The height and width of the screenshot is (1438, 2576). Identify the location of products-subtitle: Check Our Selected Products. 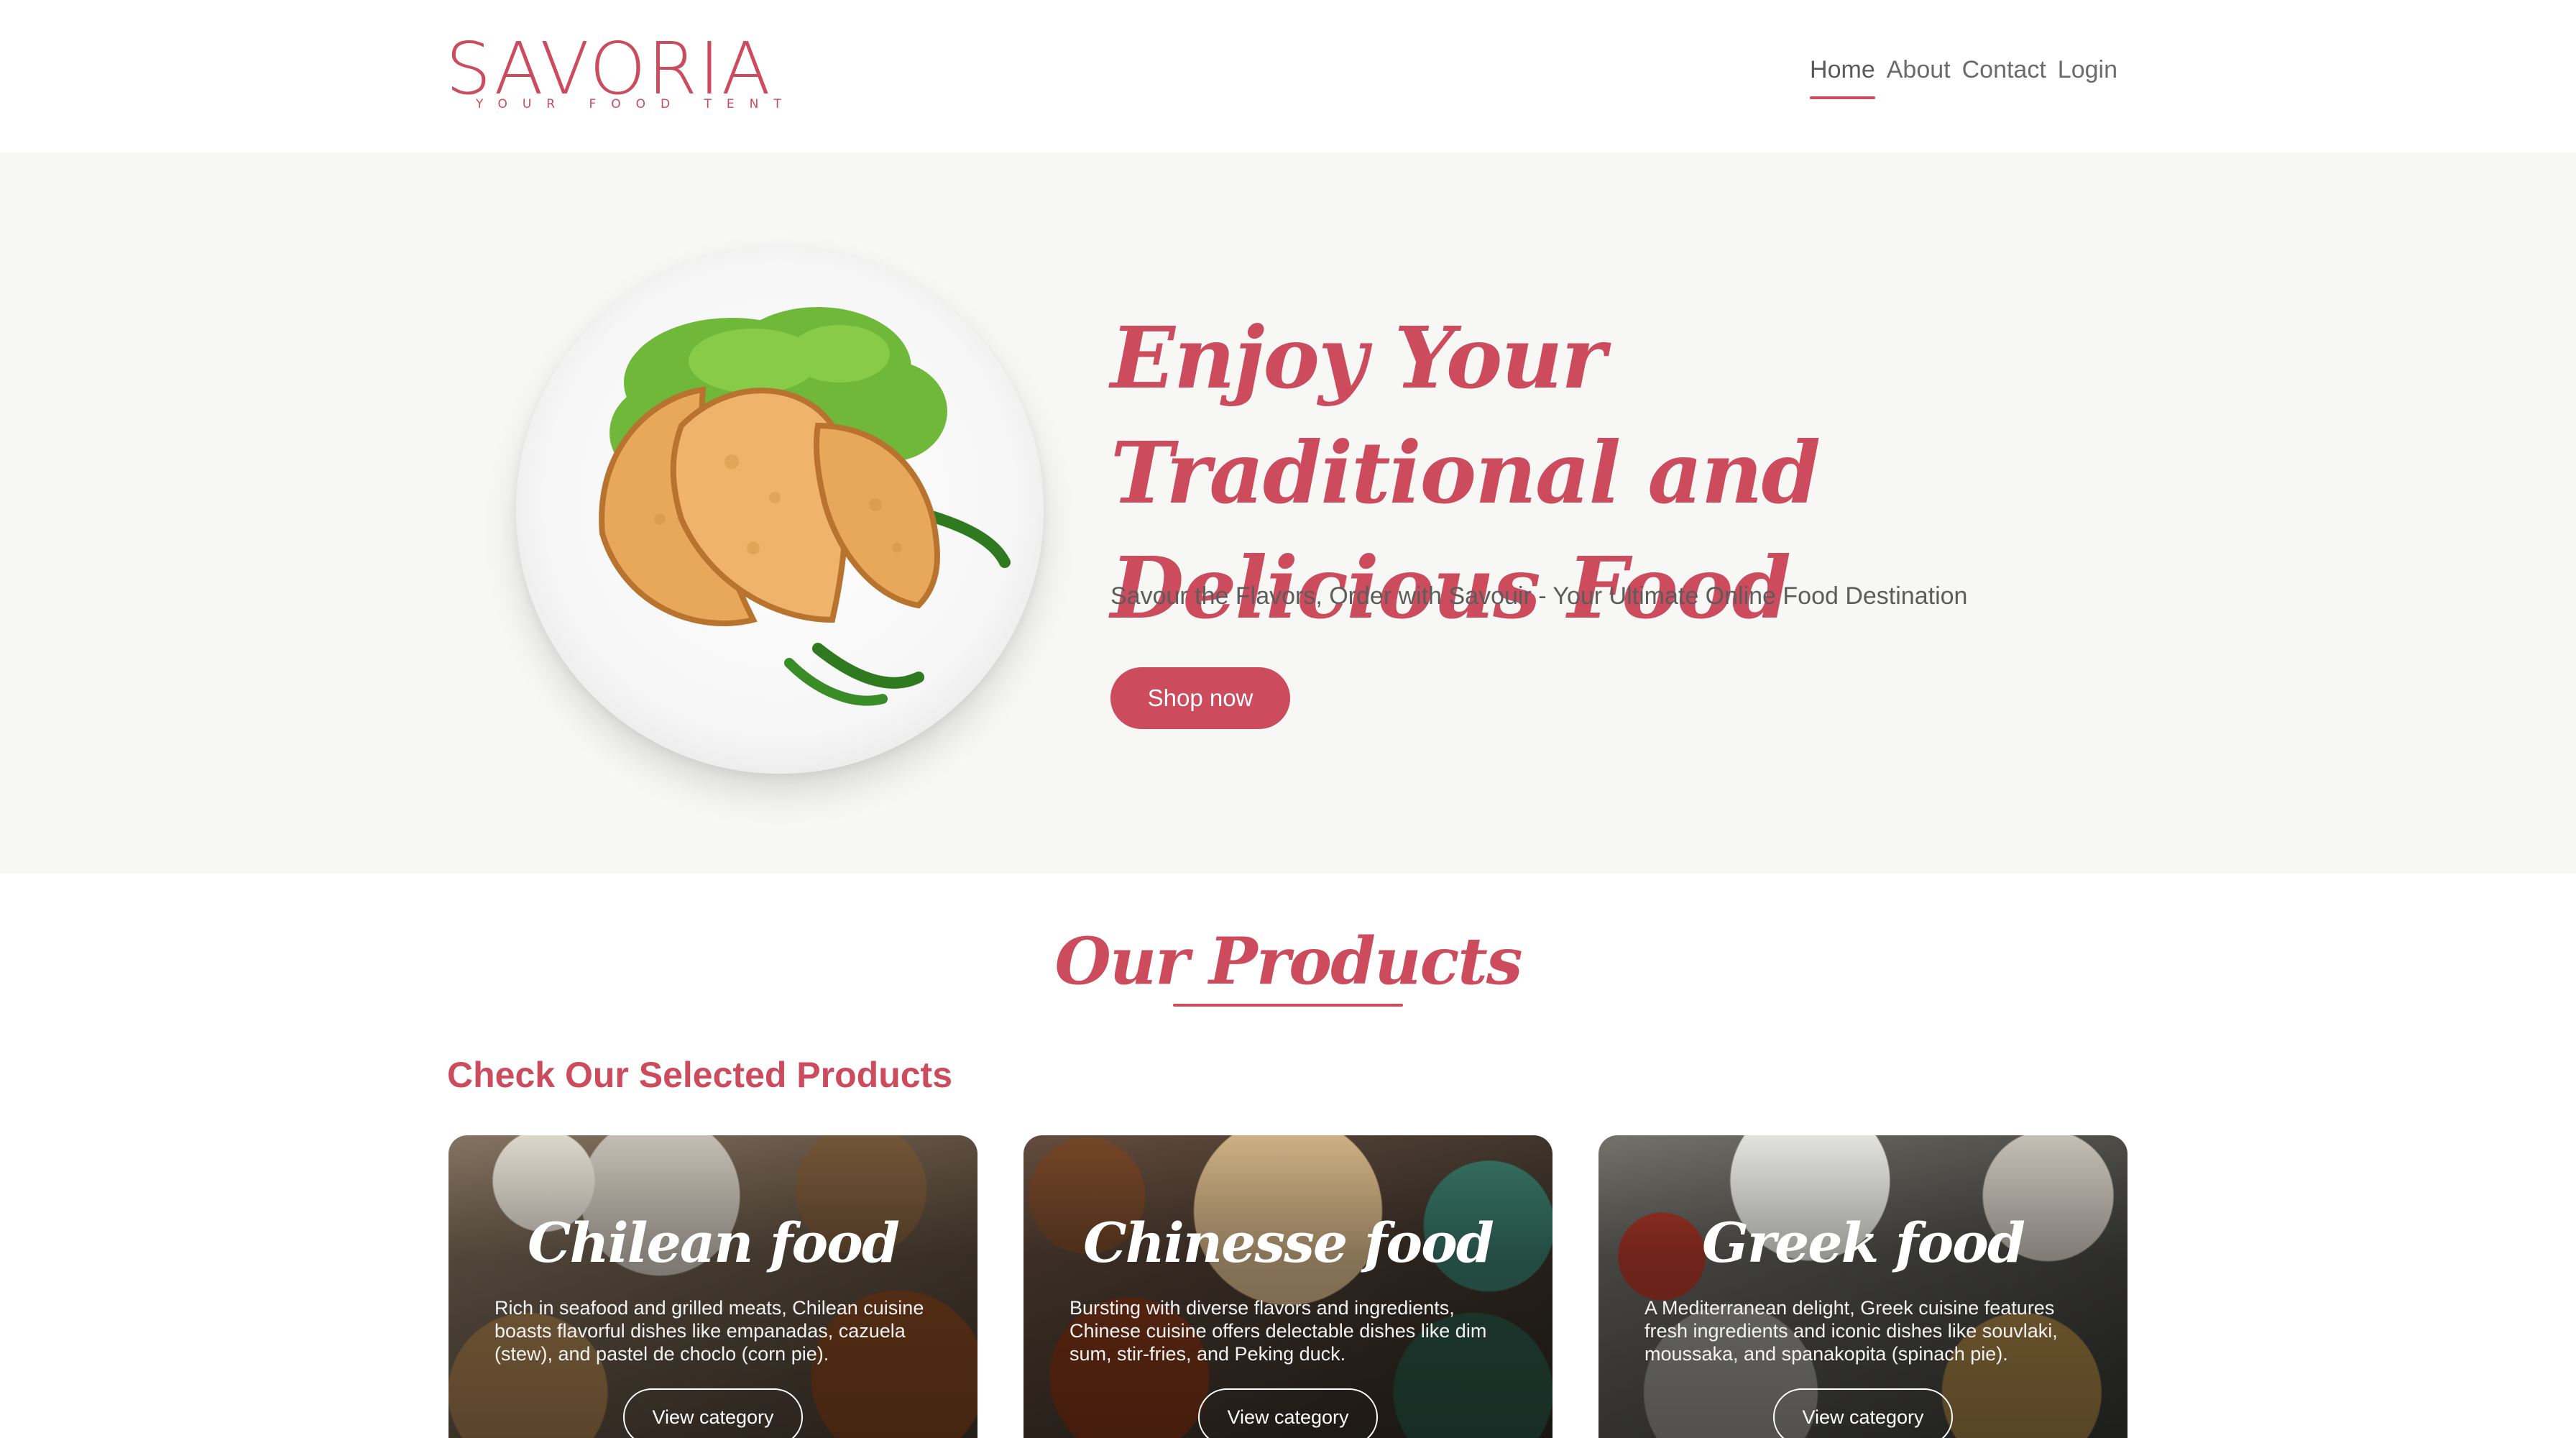
(700, 1075).